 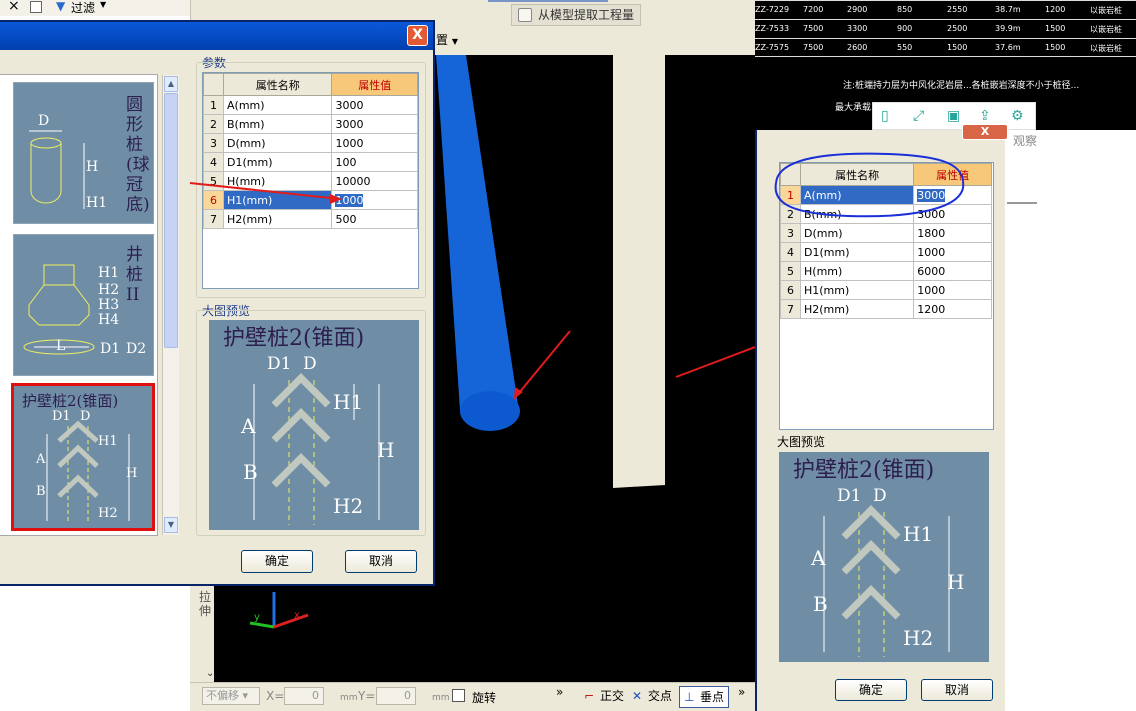 I want to click on label-h: H, so click(x=92, y=167).